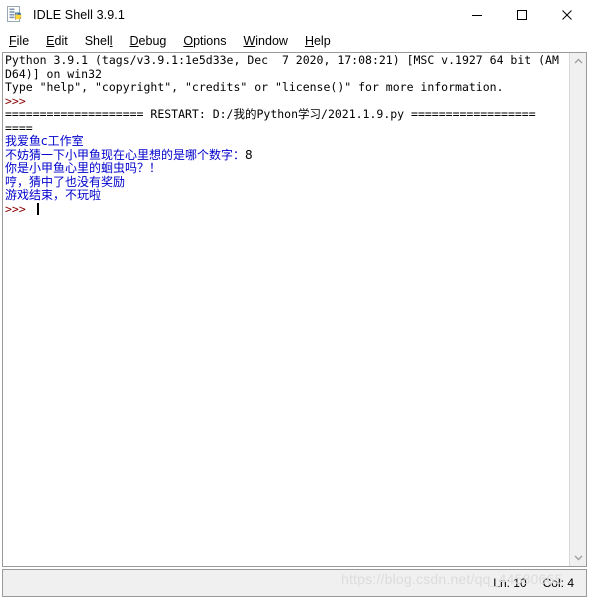 This screenshot has width=589, height=600. Describe the element at coordinates (125, 154) in the screenshot. I see `console-prompt-text: 不妨猜一下小甲鱼现在心里想的是哪个数字：` at that location.